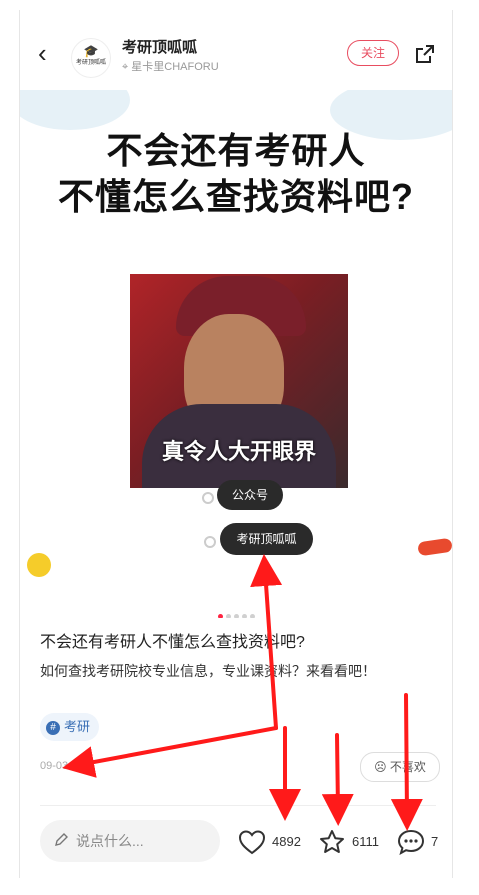 This screenshot has width=479, height=895. Describe the element at coordinates (238, 451) in the screenshot. I see `meme-caption: 真令人大开眼界` at that location.